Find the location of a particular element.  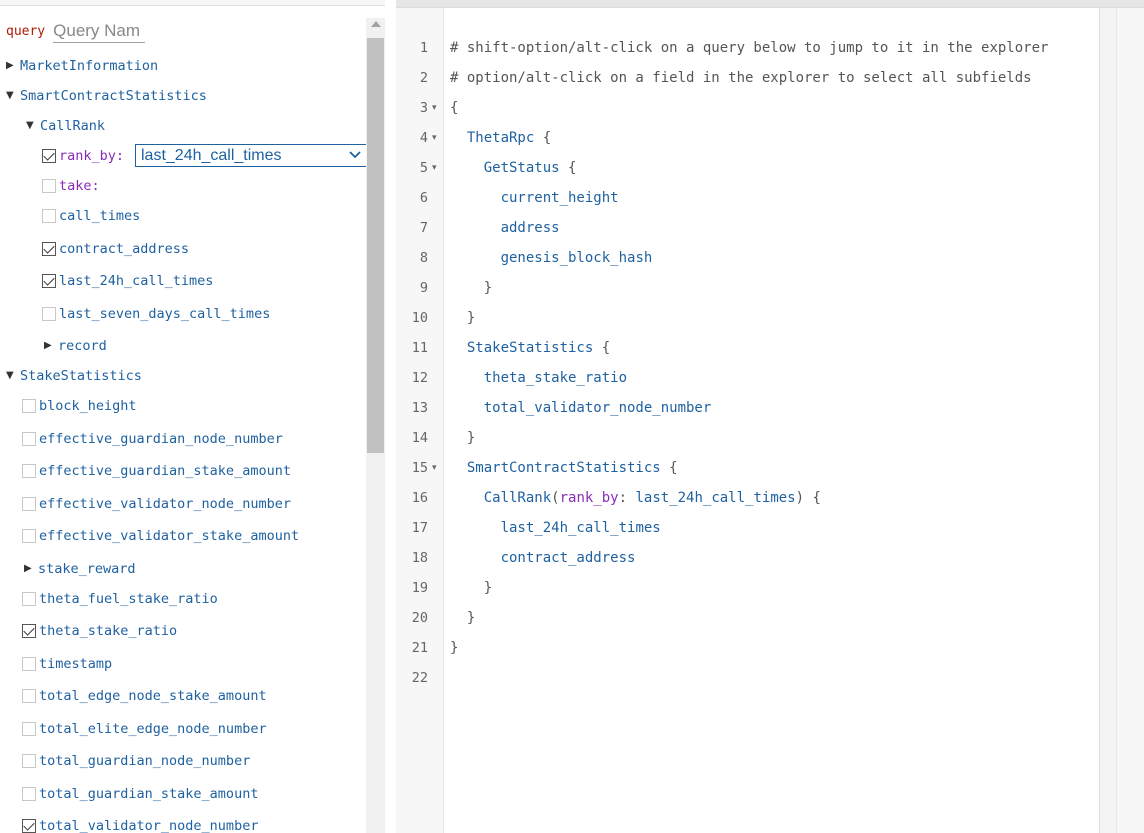

tree-item-label: take: is located at coordinates (79, 186).